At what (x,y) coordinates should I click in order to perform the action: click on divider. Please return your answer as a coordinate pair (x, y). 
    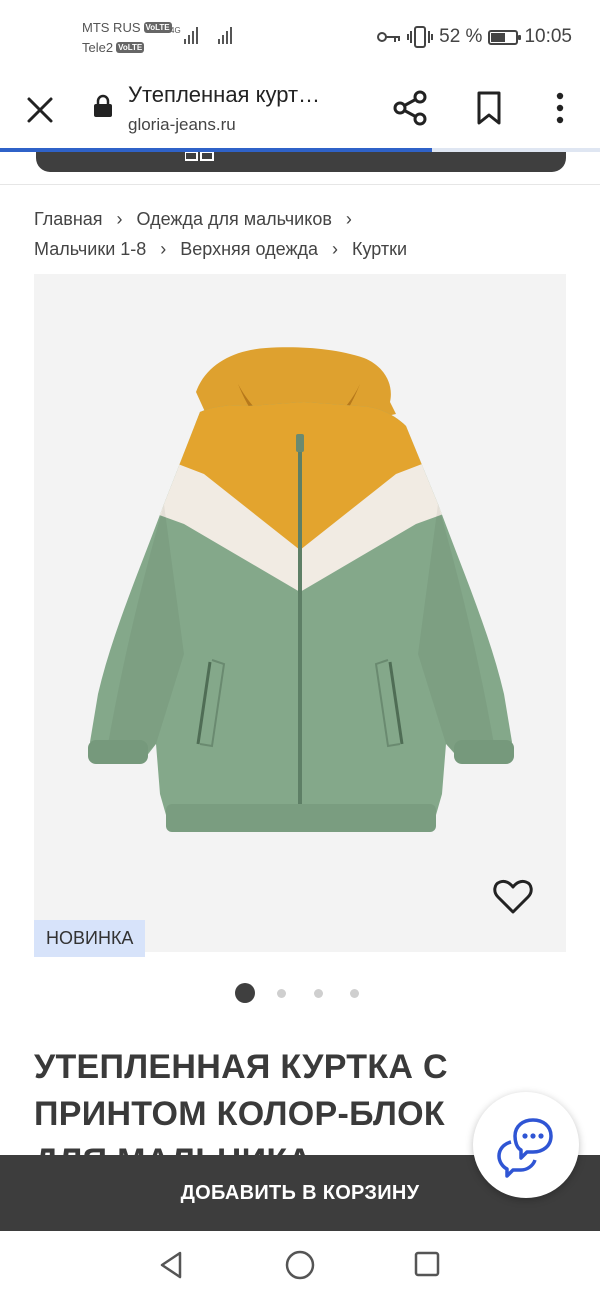
    Looking at the image, I should click on (300, 184).